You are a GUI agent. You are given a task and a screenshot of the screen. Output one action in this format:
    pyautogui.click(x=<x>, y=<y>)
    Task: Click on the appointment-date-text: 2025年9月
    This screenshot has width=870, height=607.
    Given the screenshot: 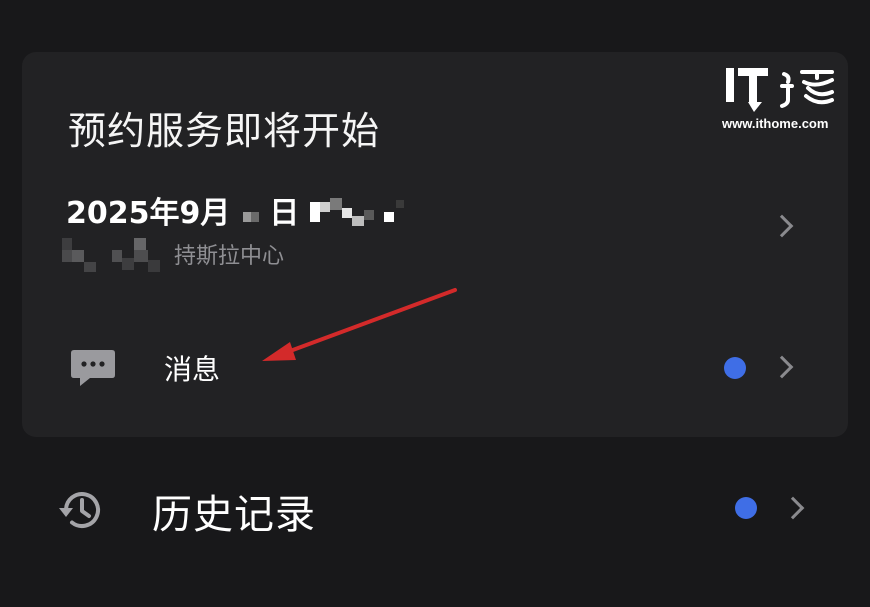 What is the action you would take?
    pyautogui.click(x=148, y=213)
    